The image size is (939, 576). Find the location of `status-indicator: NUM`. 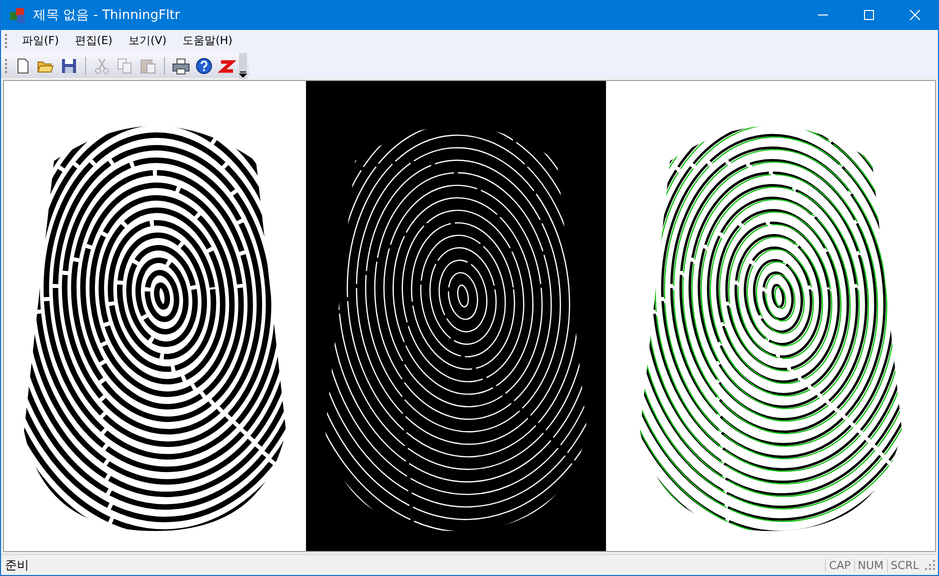

status-indicator: NUM is located at coordinates (870, 565).